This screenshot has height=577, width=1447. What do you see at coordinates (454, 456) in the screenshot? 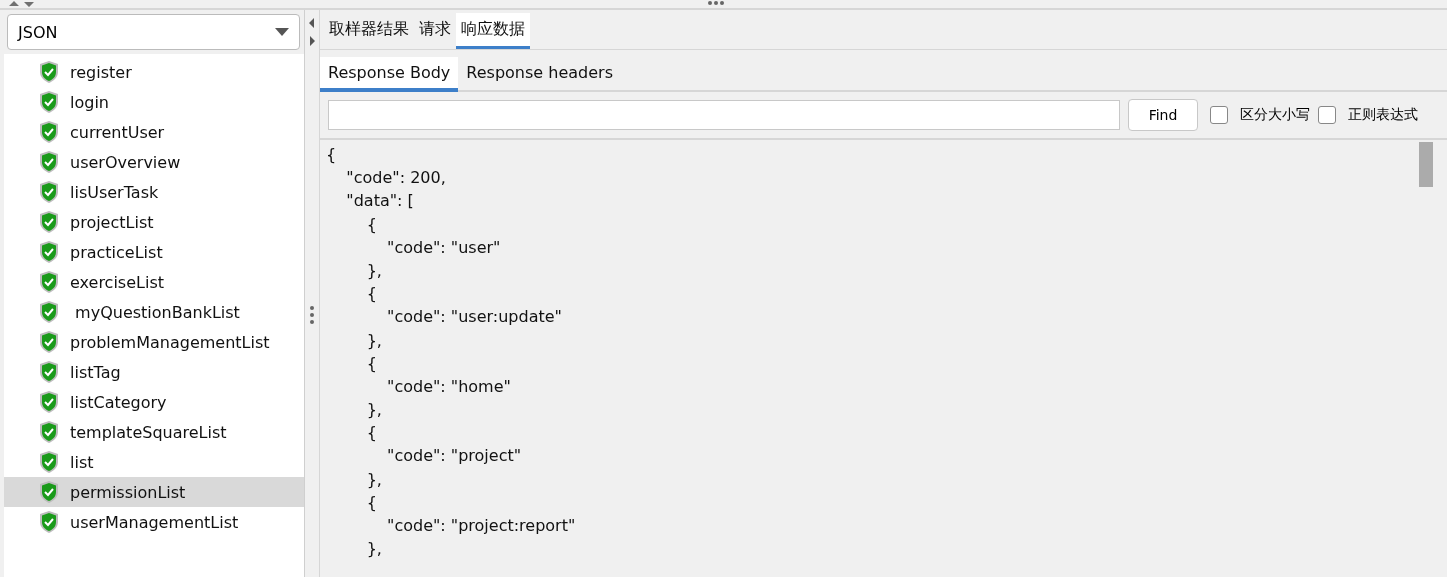
I see `code-line: "code": "project"` at bounding box center [454, 456].